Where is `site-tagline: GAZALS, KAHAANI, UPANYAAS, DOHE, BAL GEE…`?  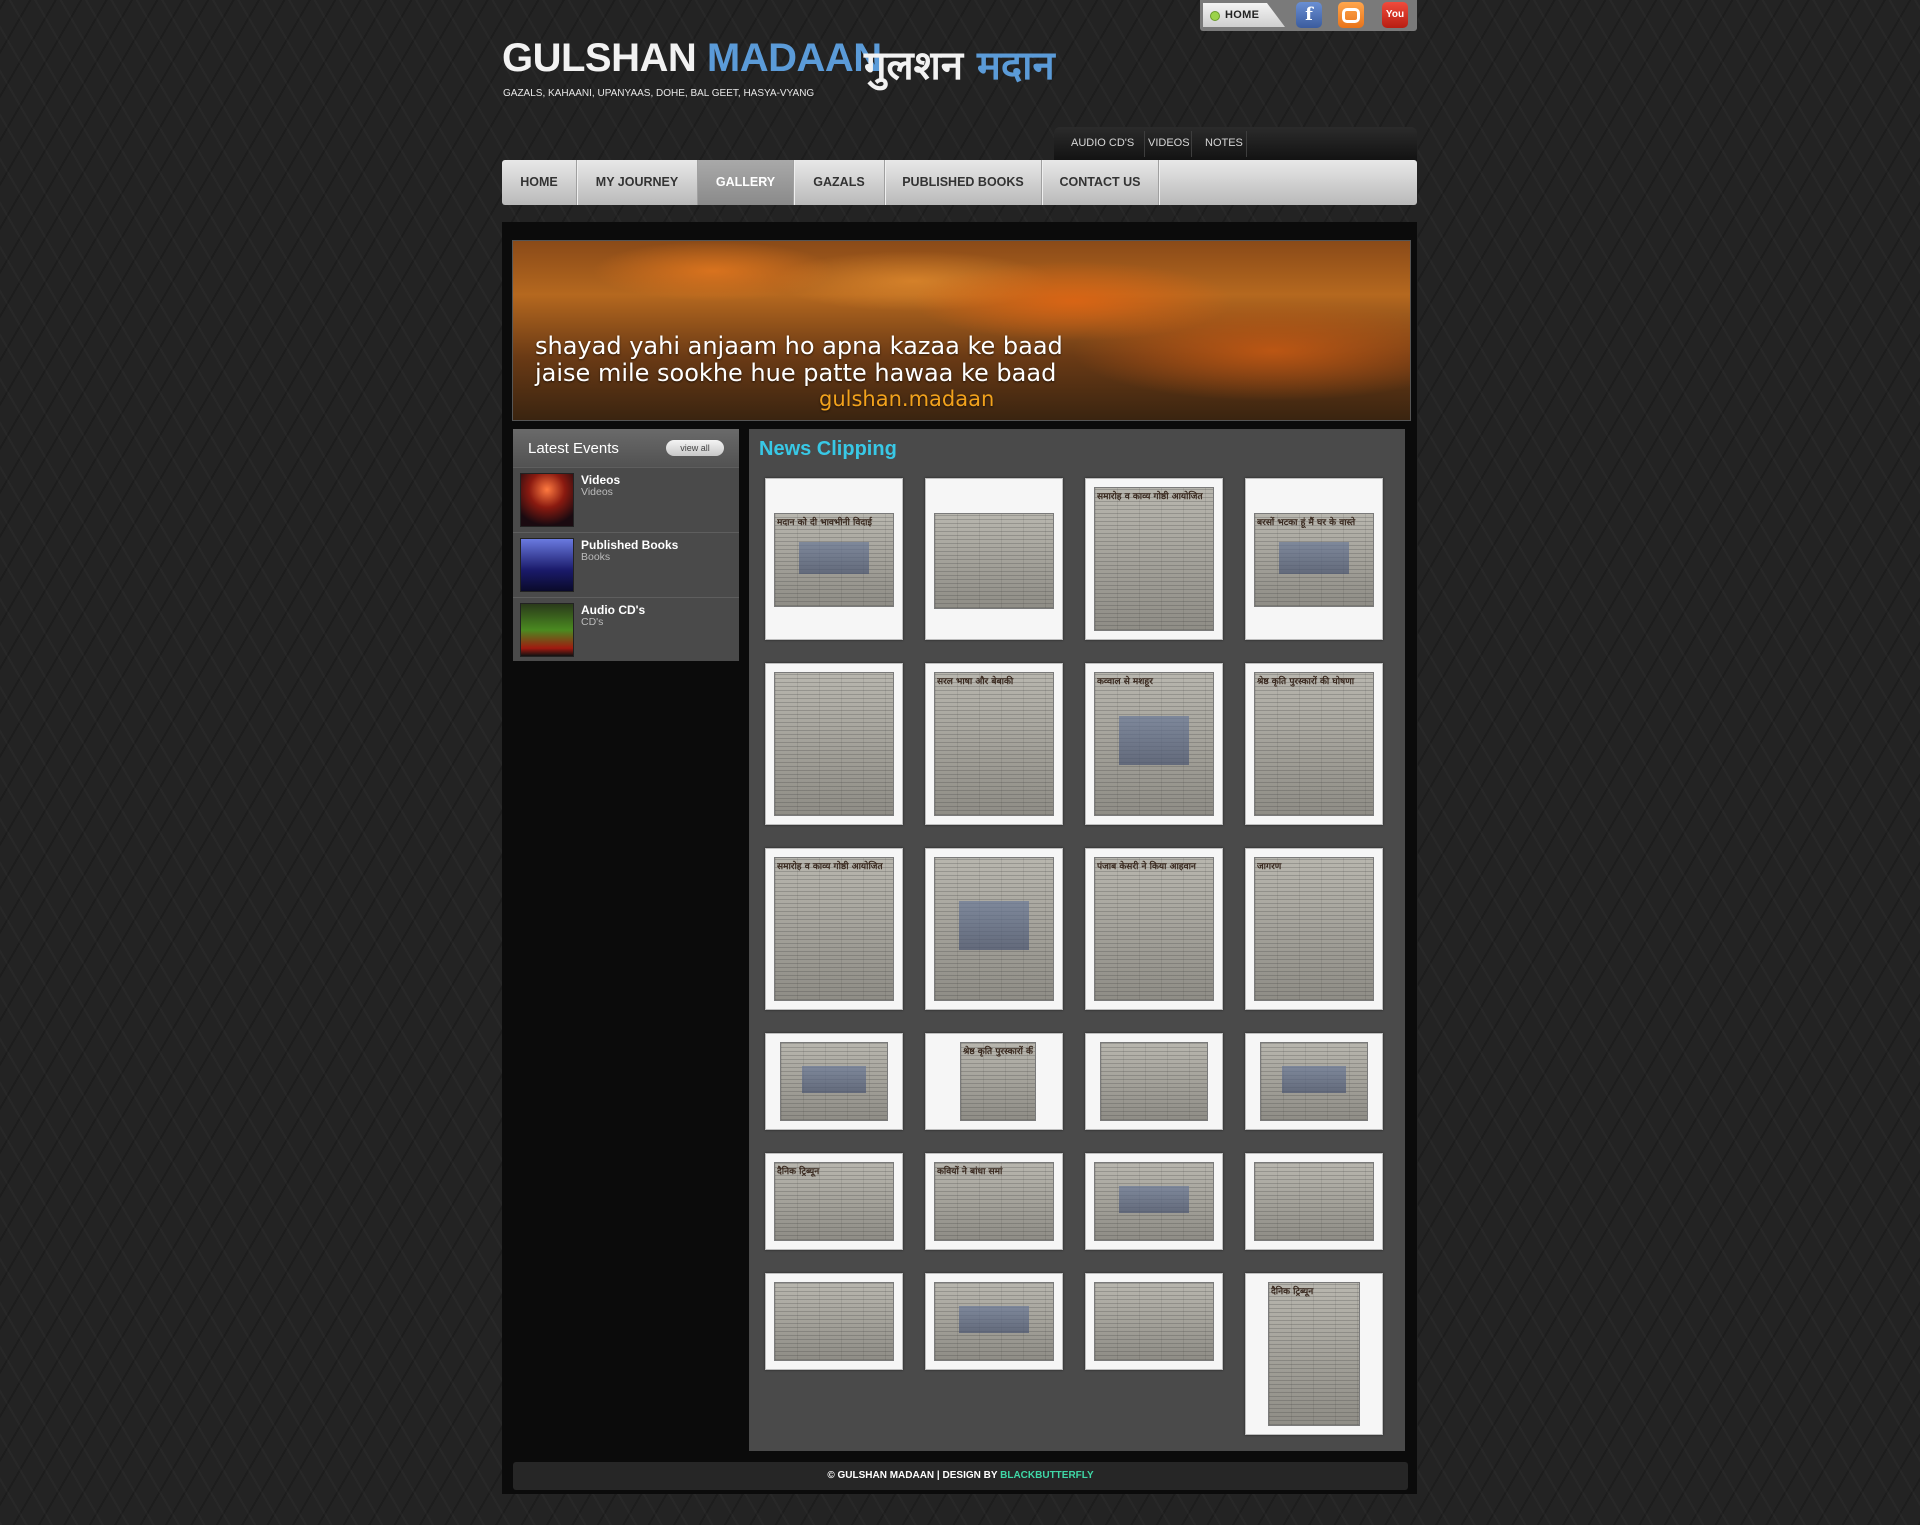
site-tagline: GAZALS, KAHAANI, UPANYAAS, DOHE, BAL GEE… is located at coordinates (659, 93).